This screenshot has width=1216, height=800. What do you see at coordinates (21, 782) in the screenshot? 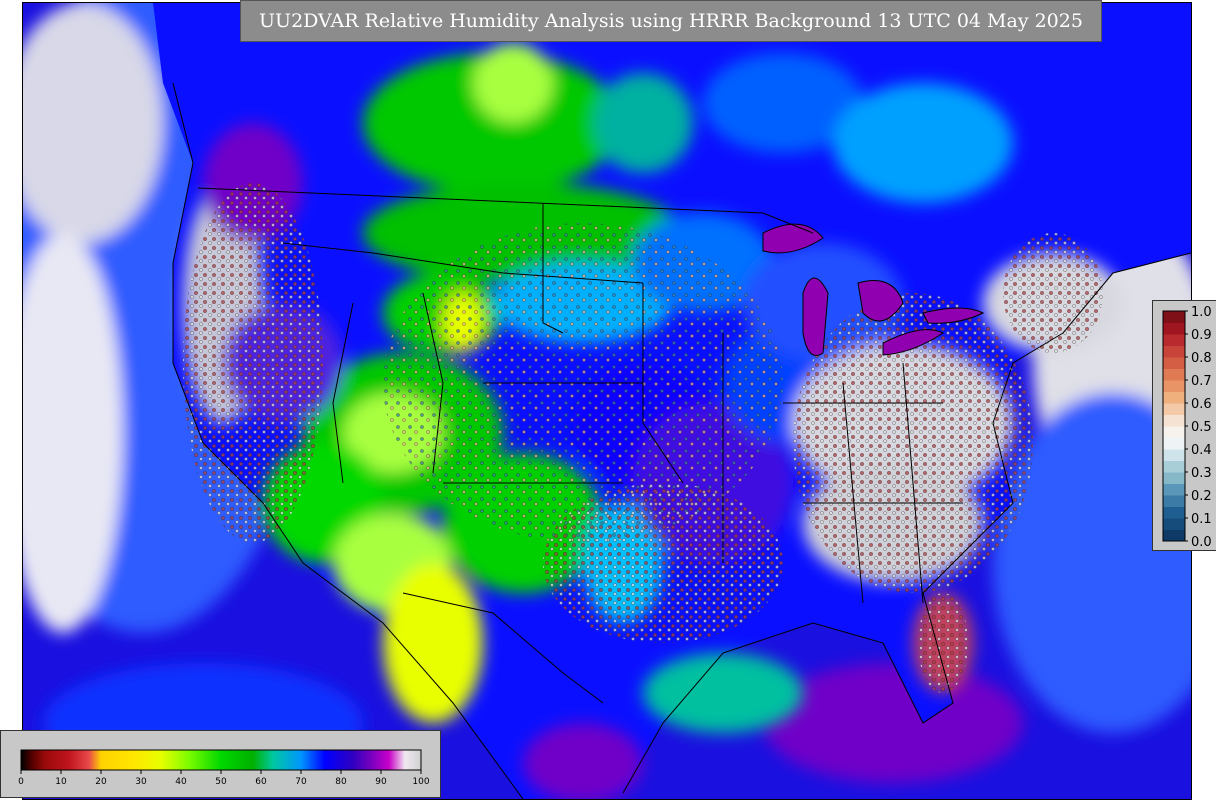
I see `rh-tick-label: 0` at bounding box center [21, 782].